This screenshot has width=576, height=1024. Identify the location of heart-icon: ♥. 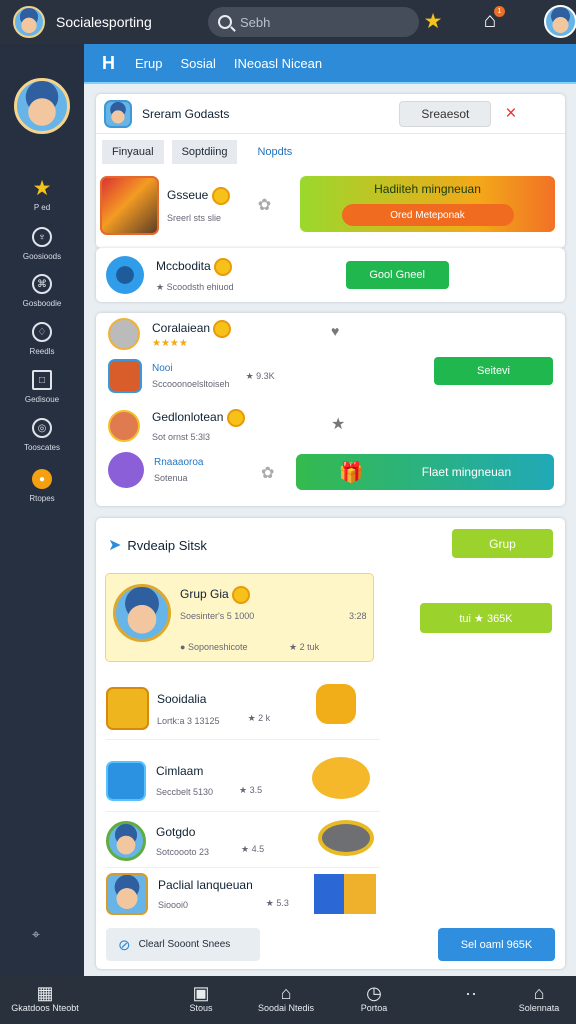
(335, 331).